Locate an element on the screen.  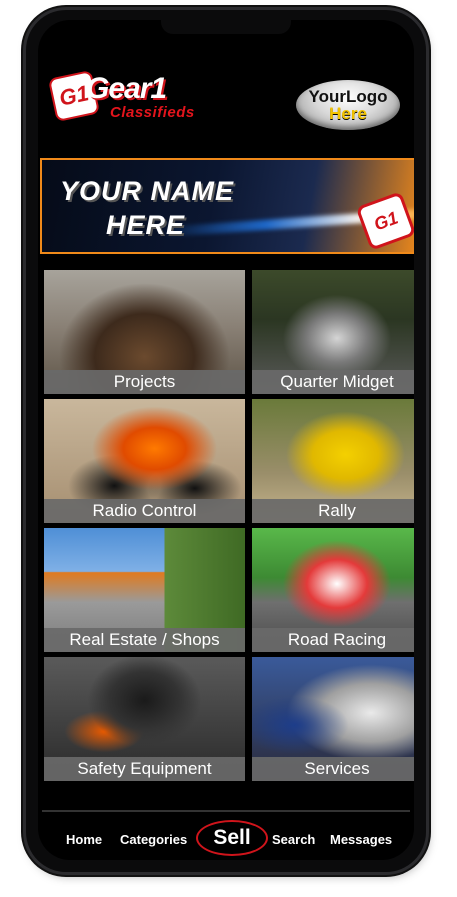
category-label: Safety Equipment is located at coordinates (144, 769).